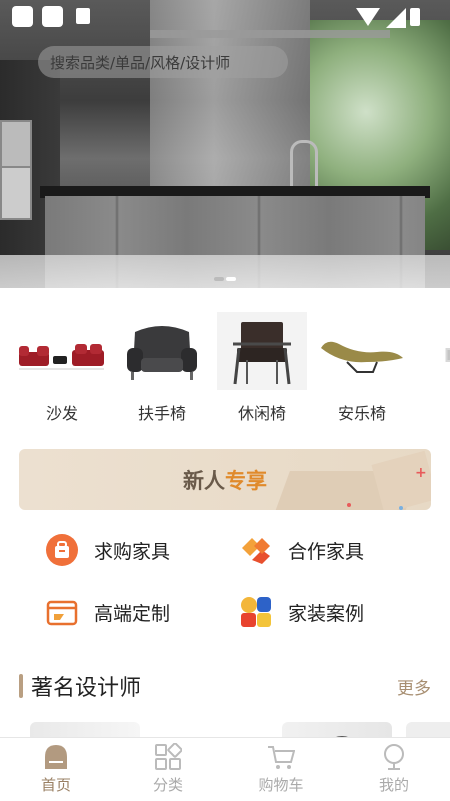 This screenshot has height=801, width=450. I want to click on hero-shelf, so click(270, 34).